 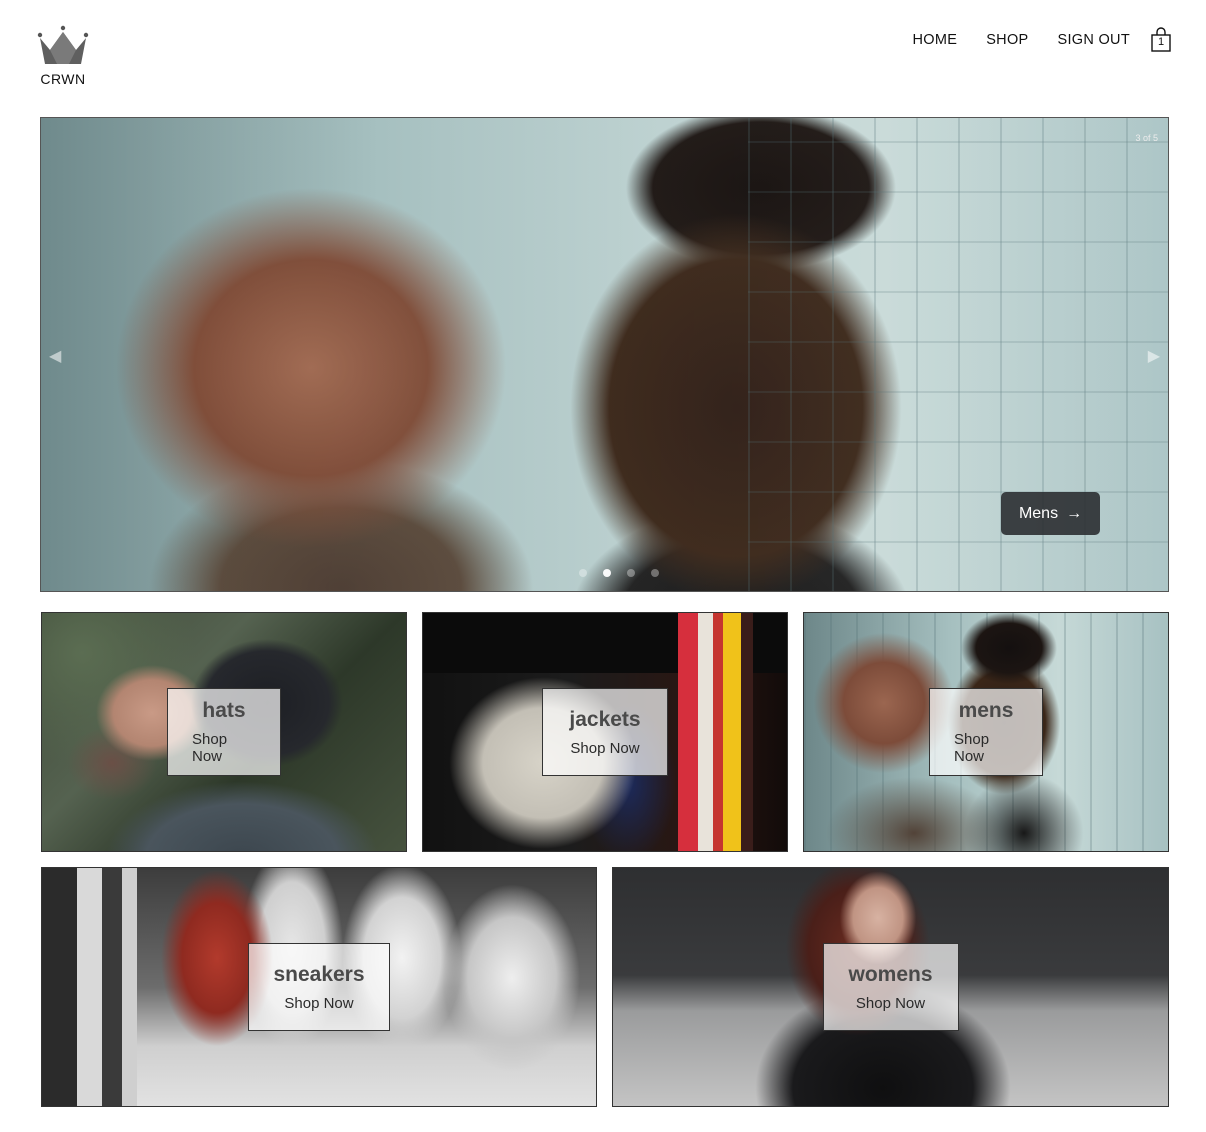 I want to click on nav-sign-out: SIGN OUT, so click(x=1094, y=40).